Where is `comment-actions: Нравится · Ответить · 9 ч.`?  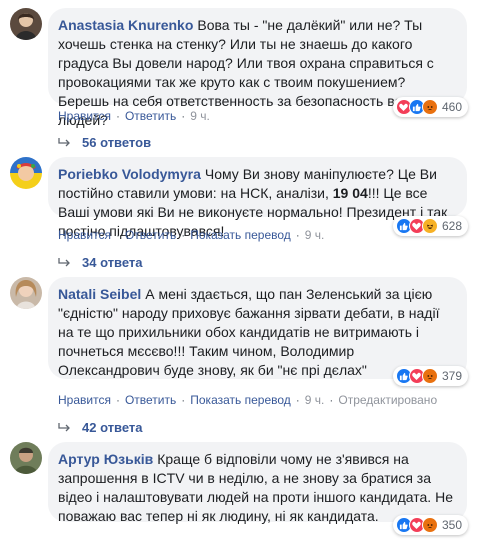 comment-actions: Нравится · Ответить · 9 ч. is located at coordinates (134, 116).